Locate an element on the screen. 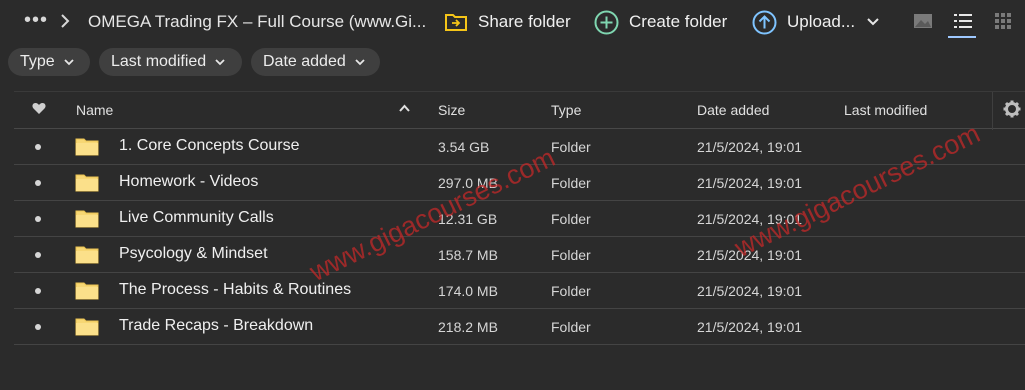 This screenshot has height=390, width=1025. last-modified-filter-label: Last modified is located at coordinates (159, 61).